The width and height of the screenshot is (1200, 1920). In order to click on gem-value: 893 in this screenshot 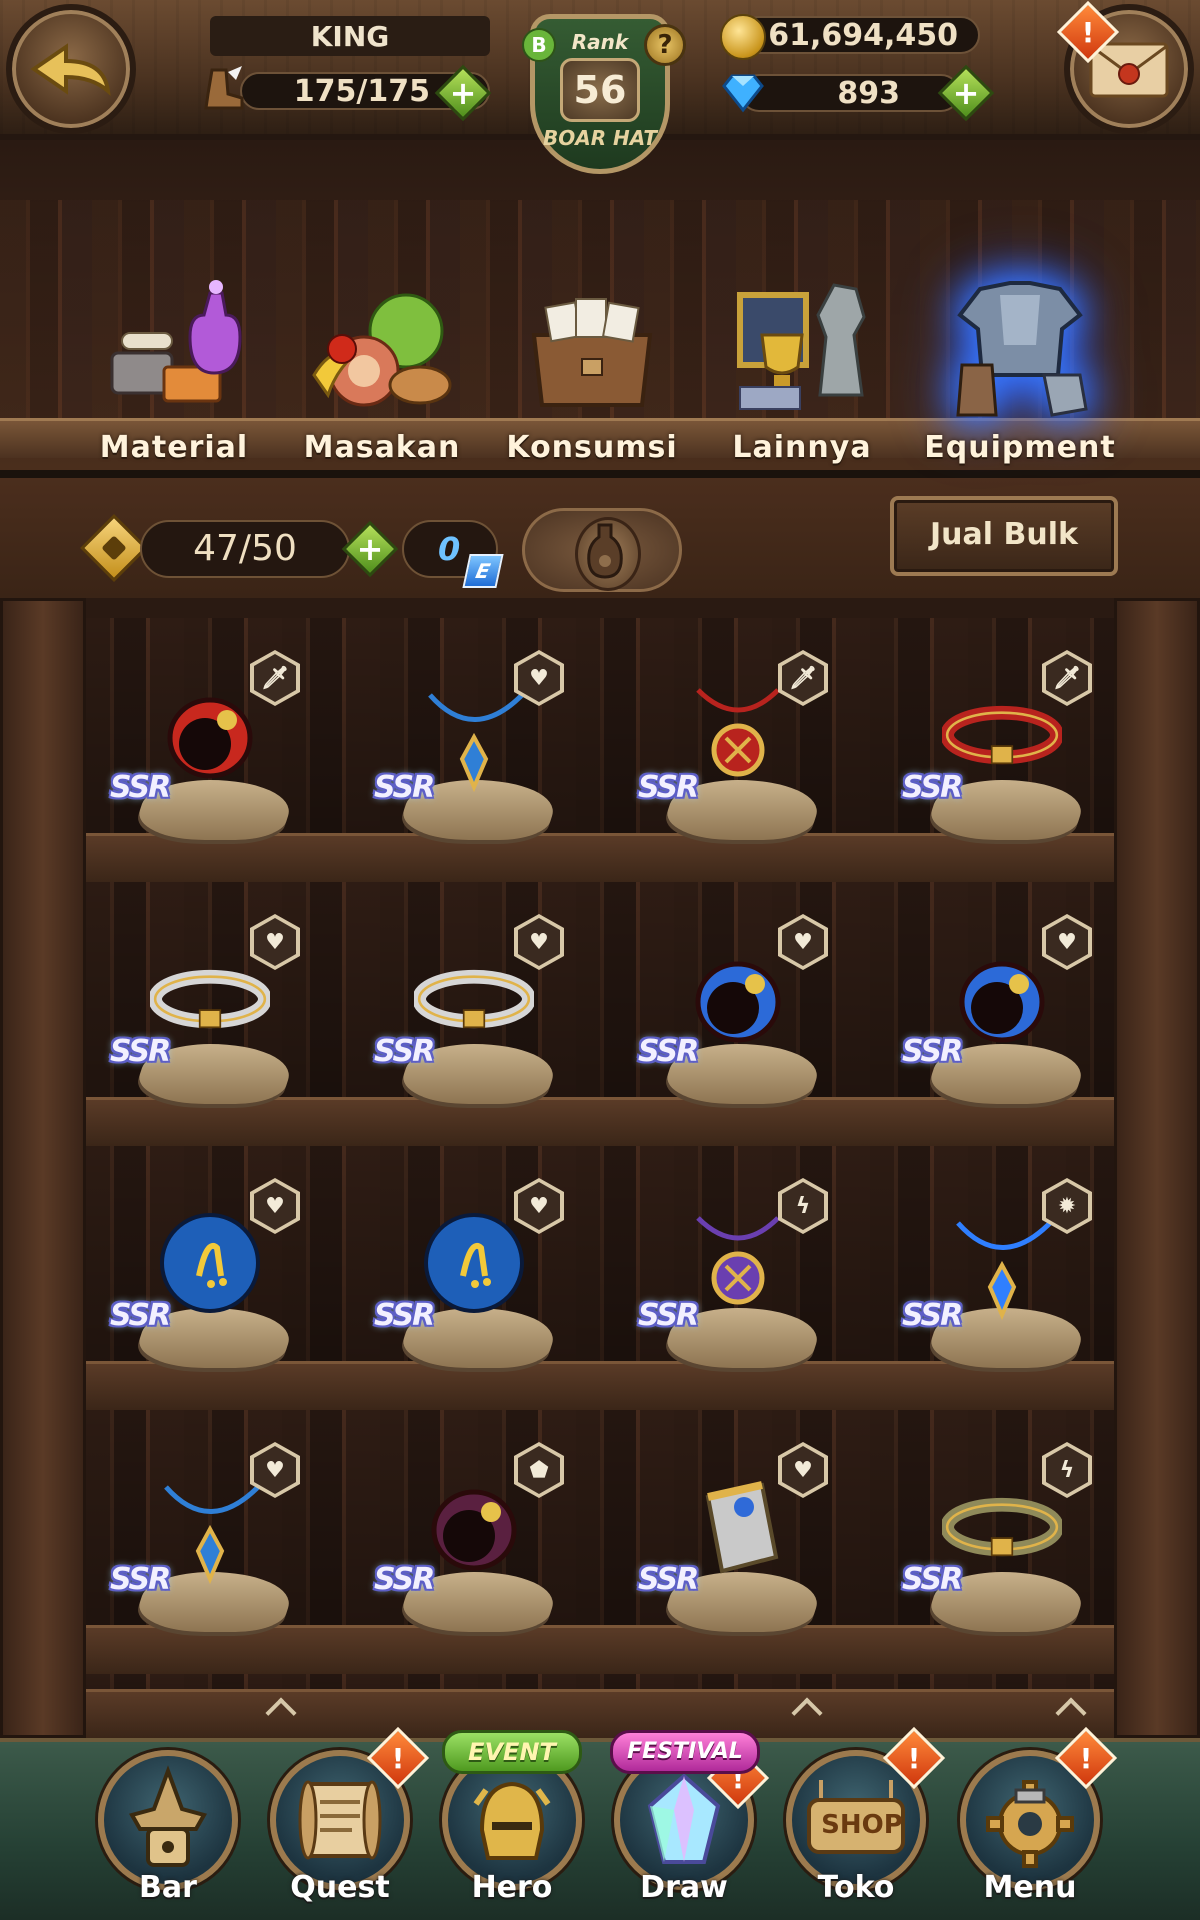, I will do `click(868, 93)`.